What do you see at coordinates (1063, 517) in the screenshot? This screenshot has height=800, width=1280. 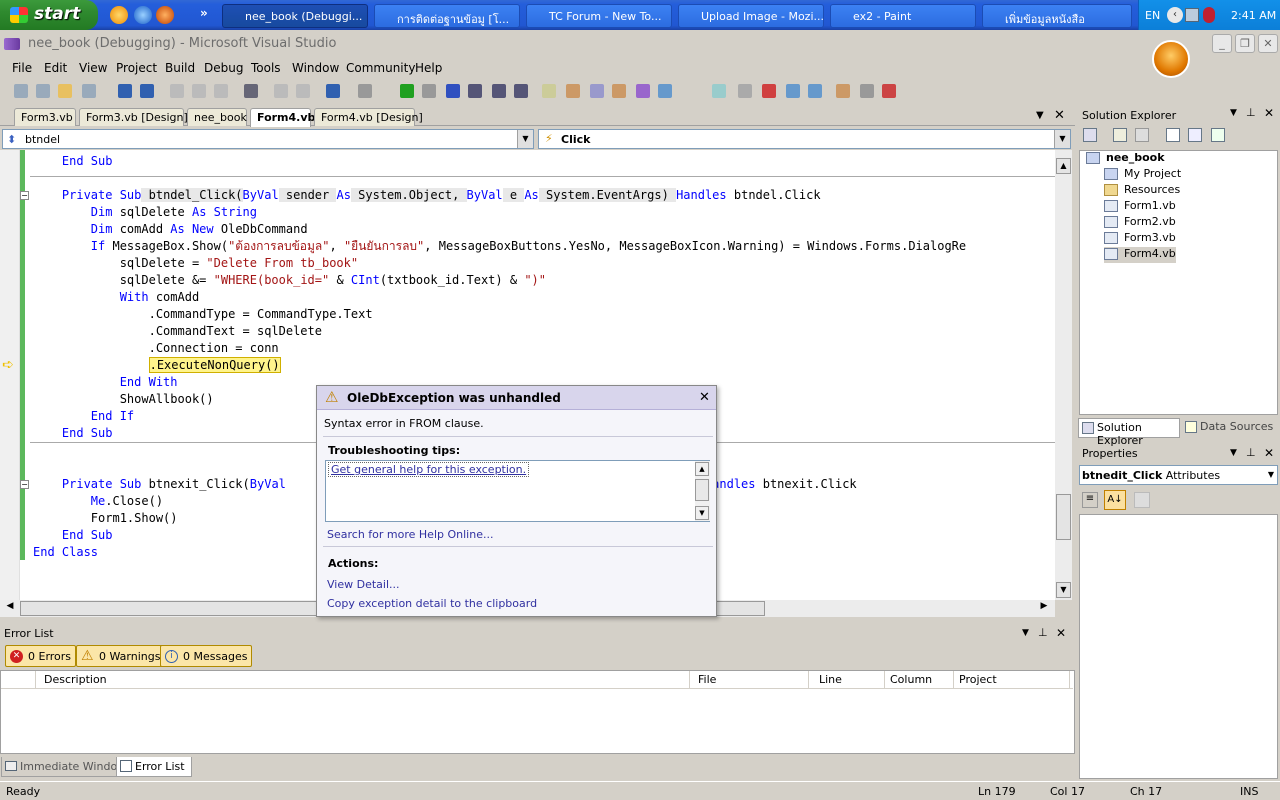 I see `scroll-thumb` at bounding box center [1063, 517].